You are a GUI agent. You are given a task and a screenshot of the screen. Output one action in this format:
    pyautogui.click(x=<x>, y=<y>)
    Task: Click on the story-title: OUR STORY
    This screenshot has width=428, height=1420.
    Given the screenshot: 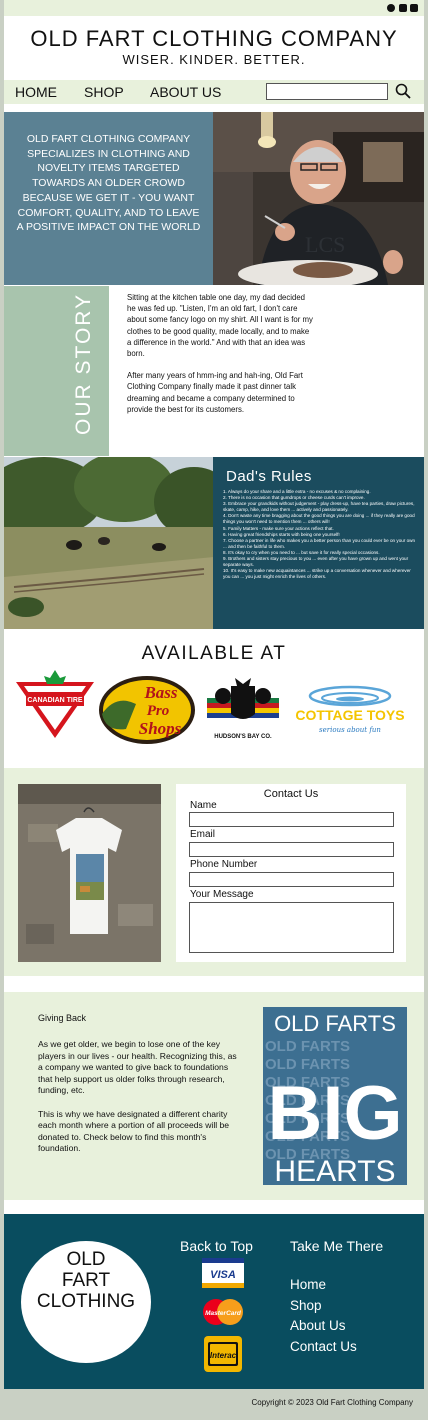 What is the action you would take?
    pyautogui.click(x=83, y=363)
    